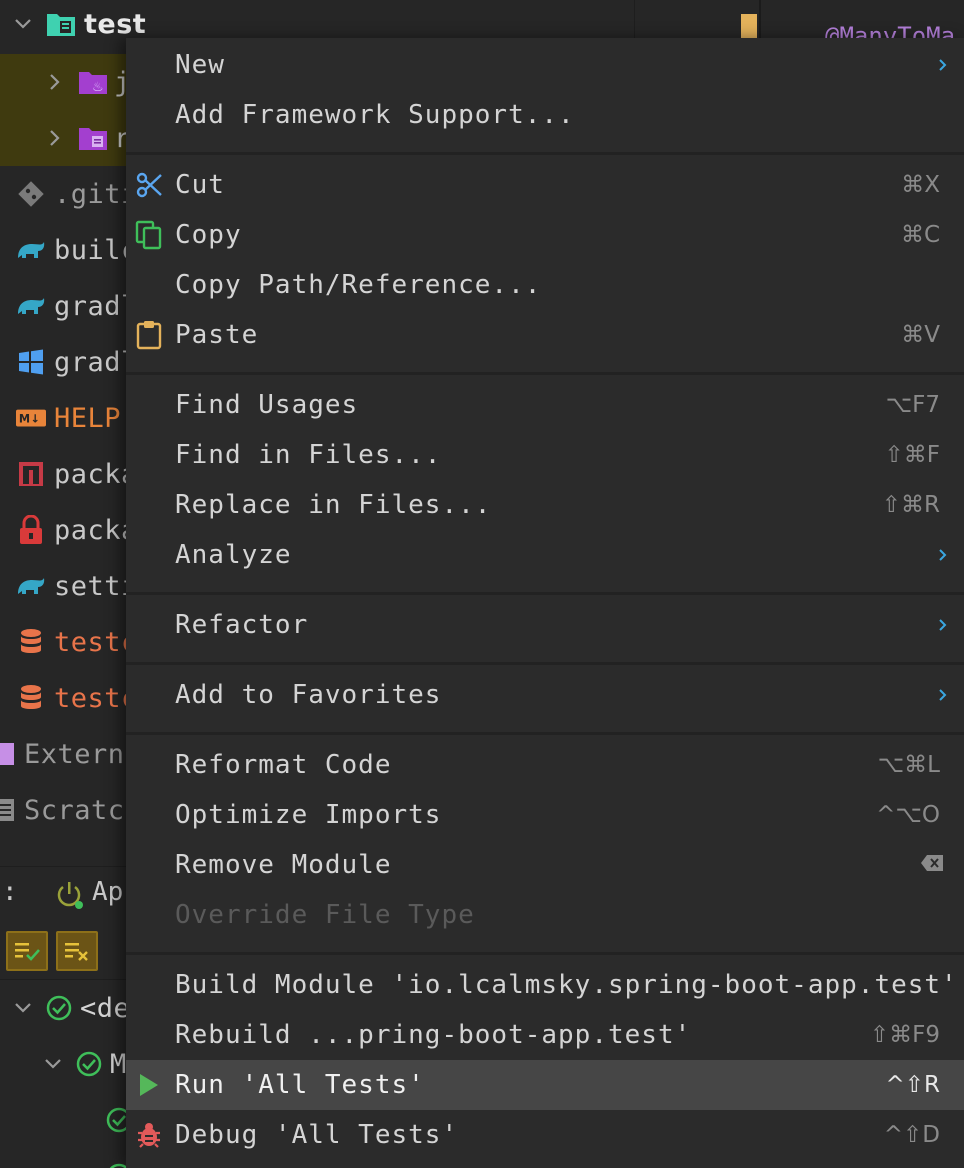  Describe the element at coordinates (545, 455) in the screenshot. I see `menu-item-find-in-files: Find in Files... ⇧⌘F` at that location.